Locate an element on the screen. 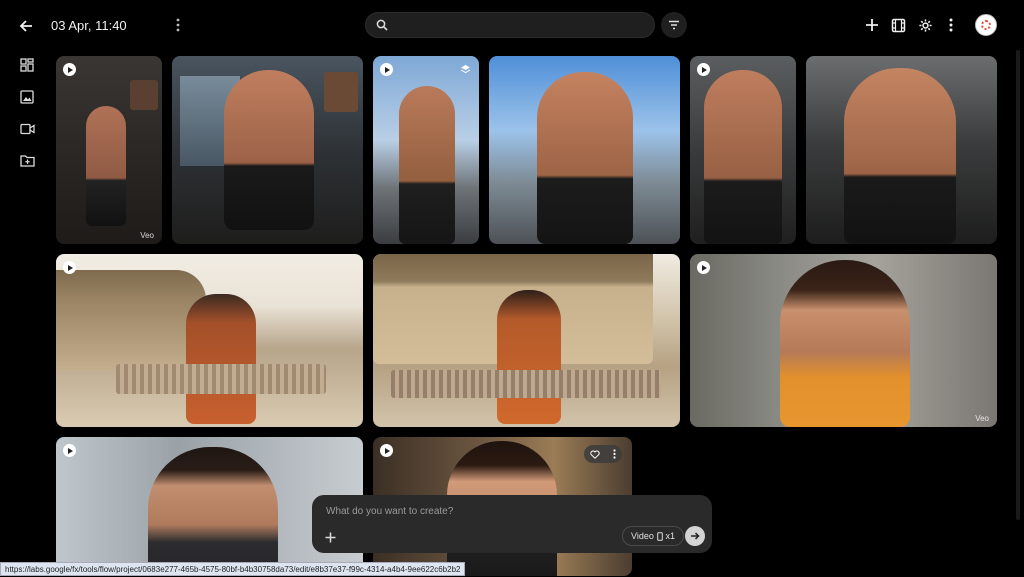  avatar is located at coordinates (986, 25).